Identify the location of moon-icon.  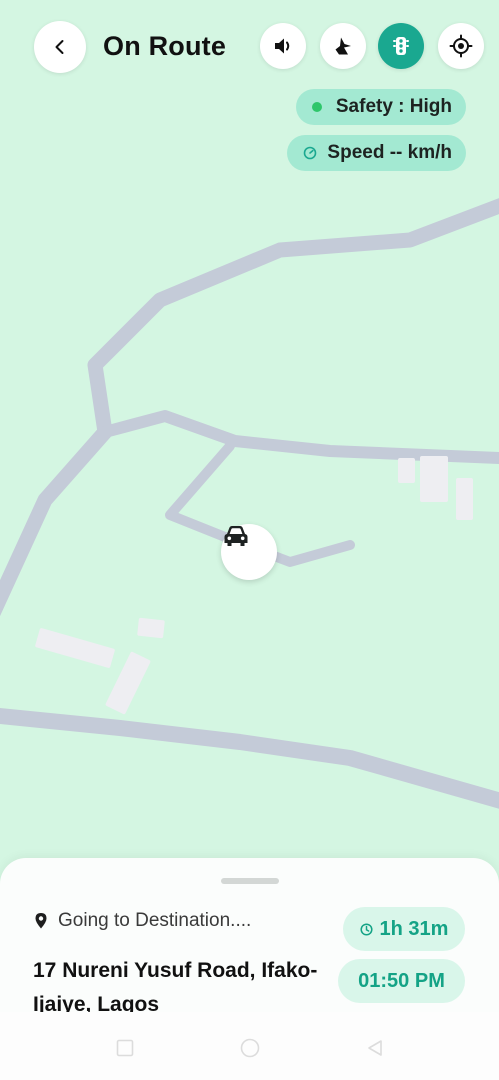
(343, 46).